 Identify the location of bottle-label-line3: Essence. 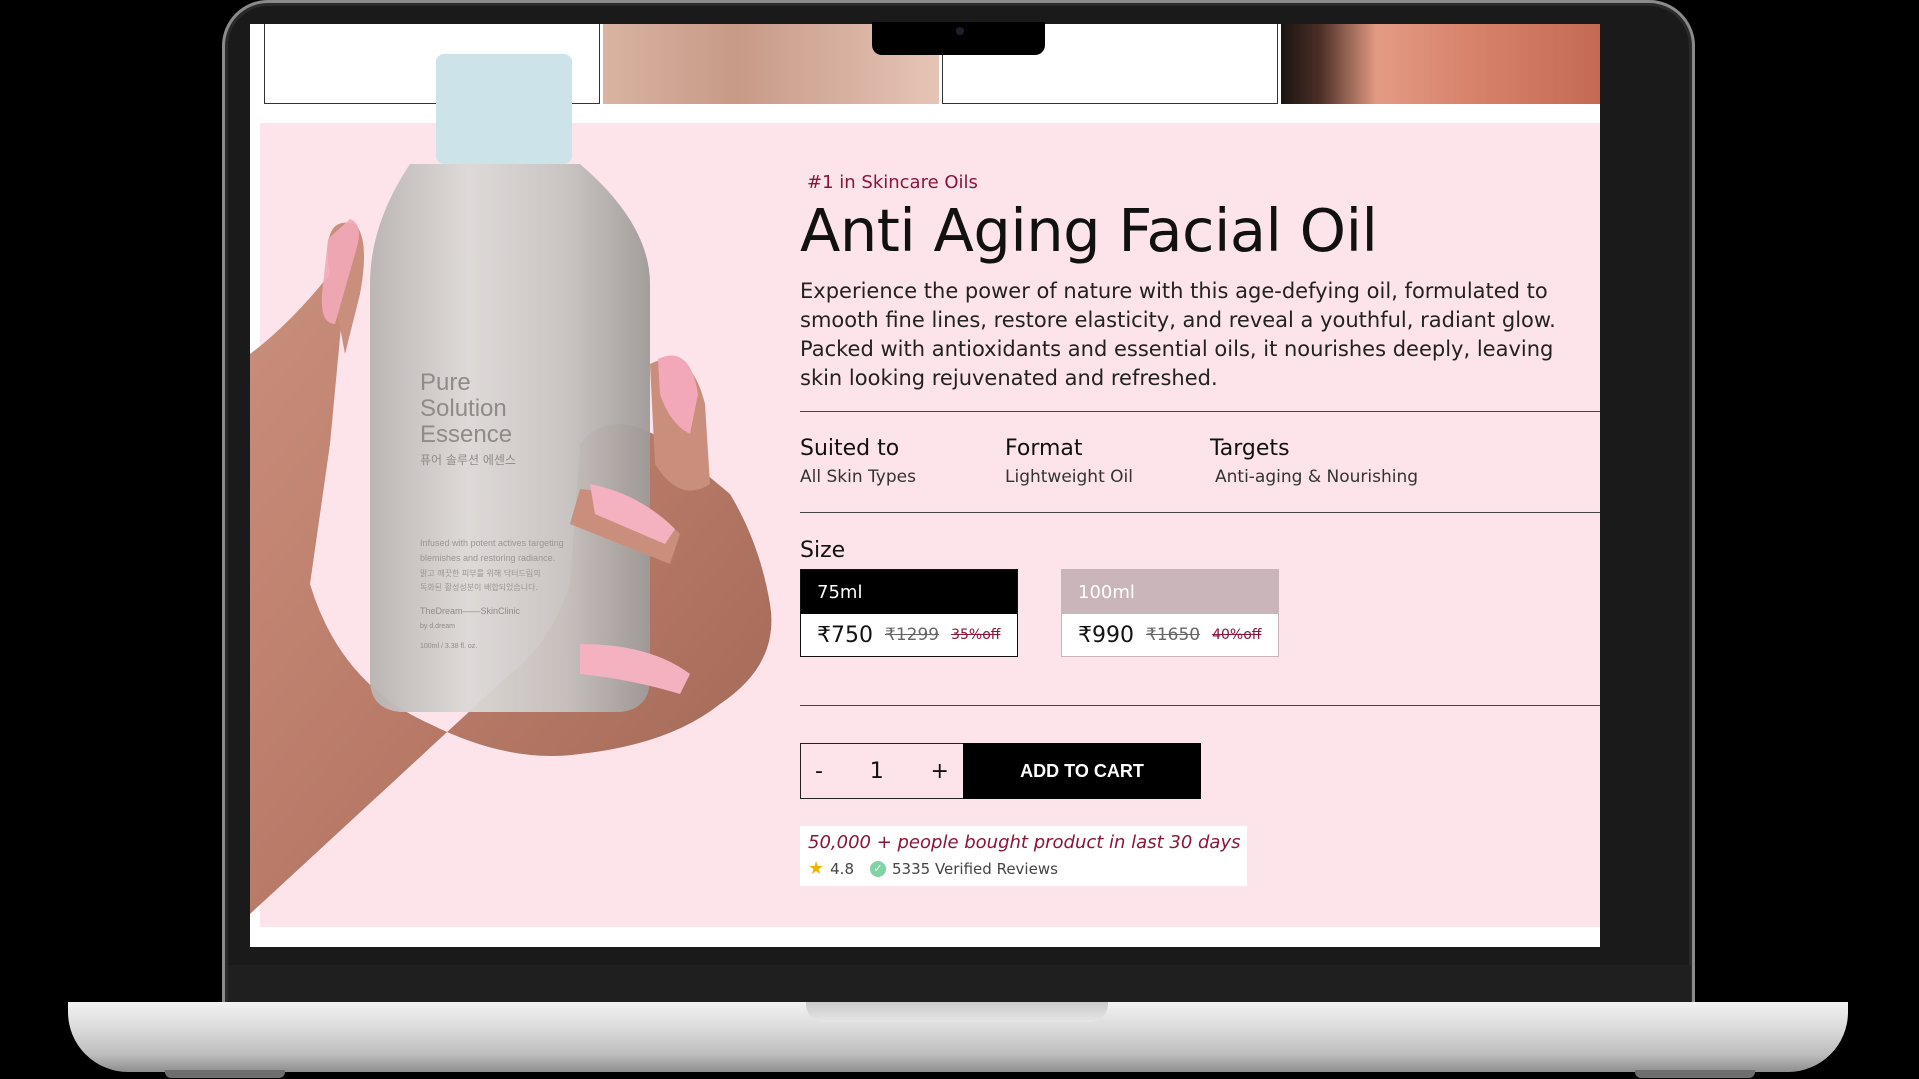
(466, 434).